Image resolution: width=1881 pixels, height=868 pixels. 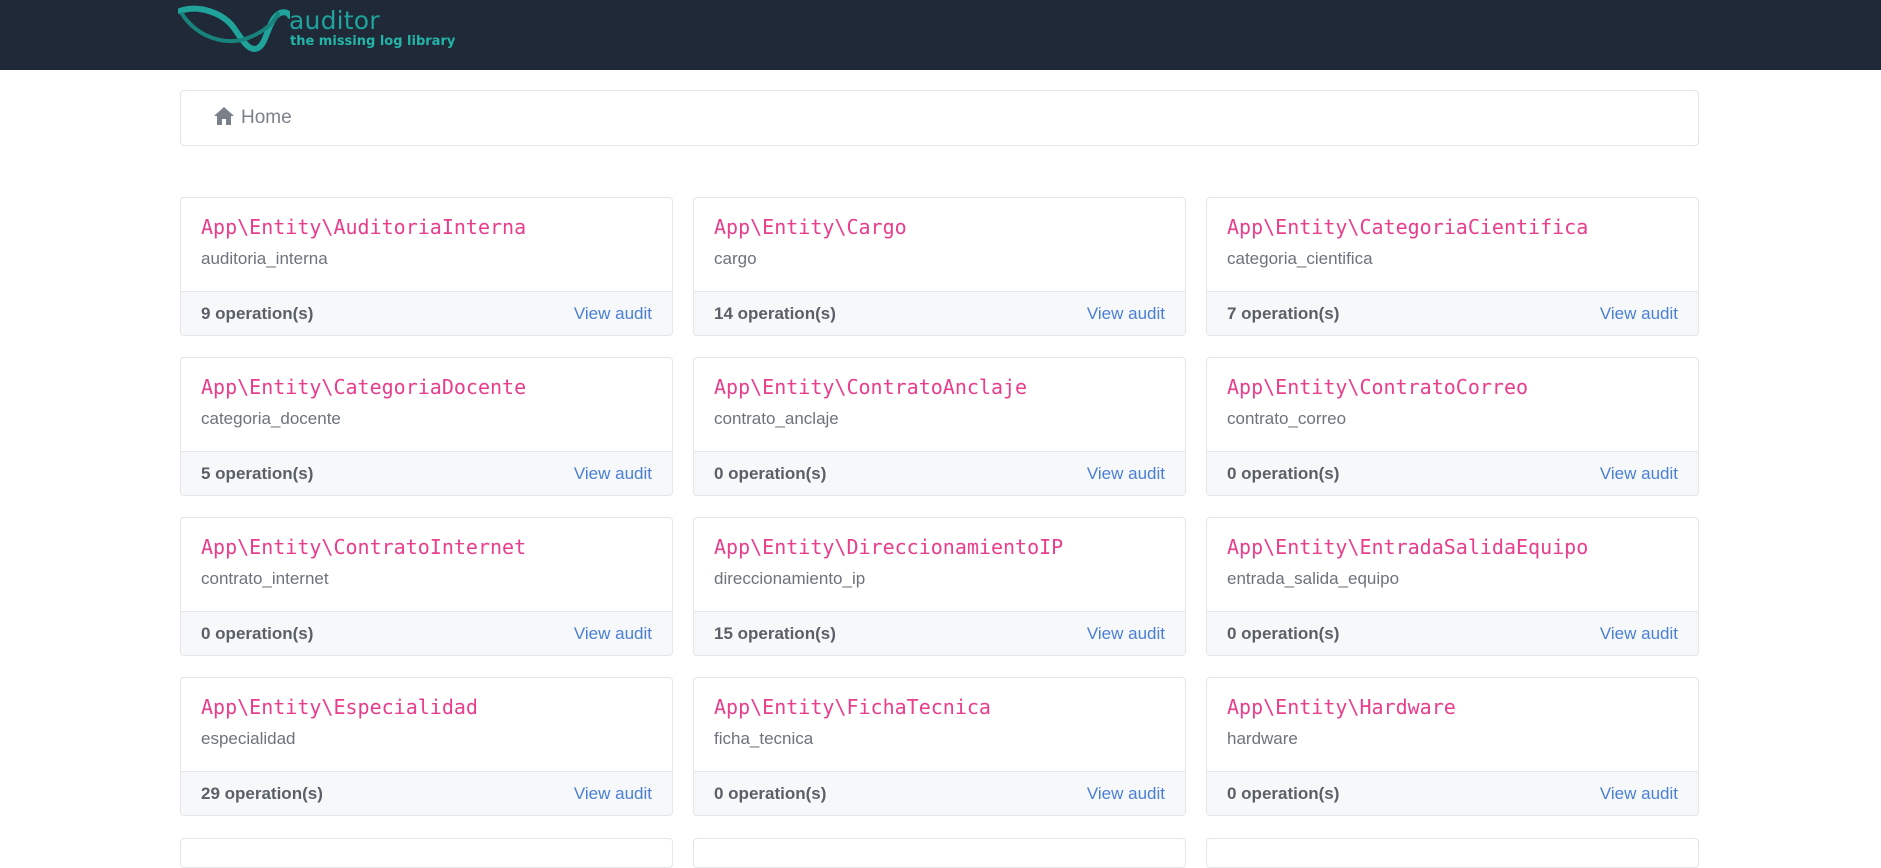 I want to click on entity-table-name: especialidad, so click(x=248, y=738).